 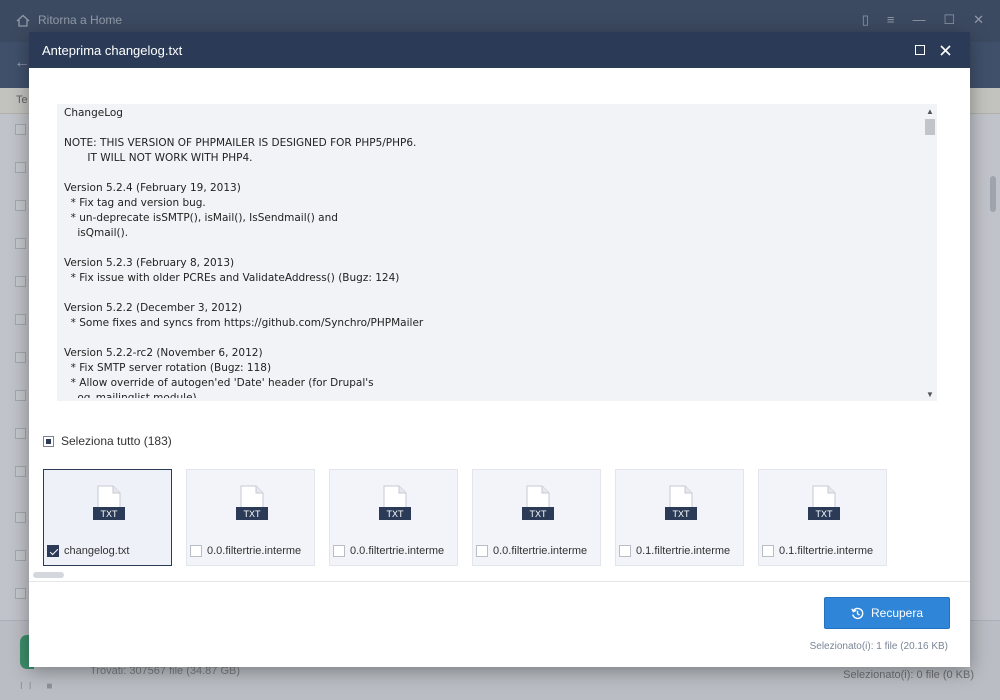 What do you see at coordinates (897, 613) in the screenshot?
I see `recover-label: Recupera` at bounding box center [897, 613].